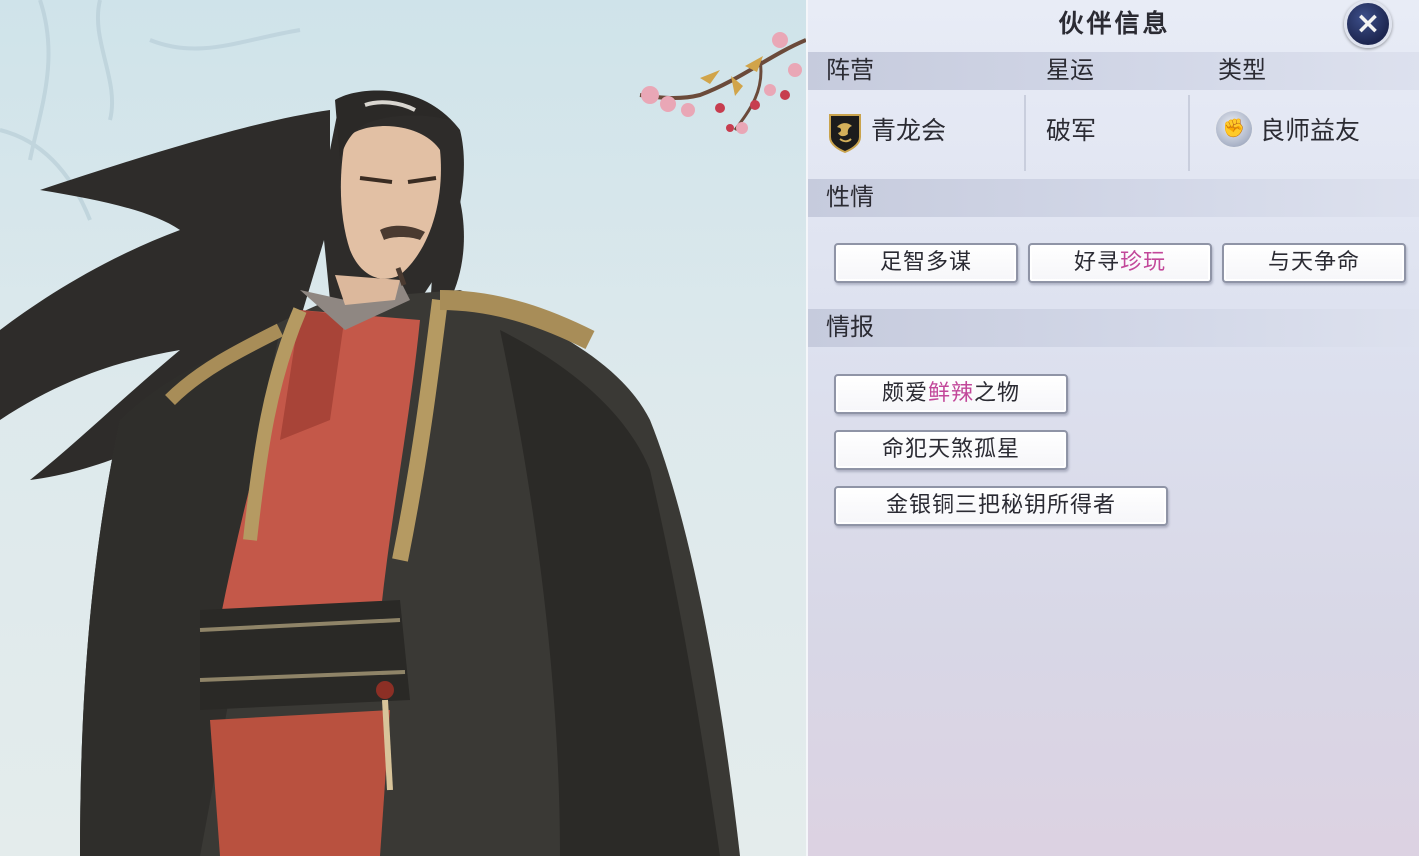 This screenshot has height=856, width=1419. Describe the element at coordinates (1314, 263) in the screenshot. I see `trait-tag: 与天争命` at that location.